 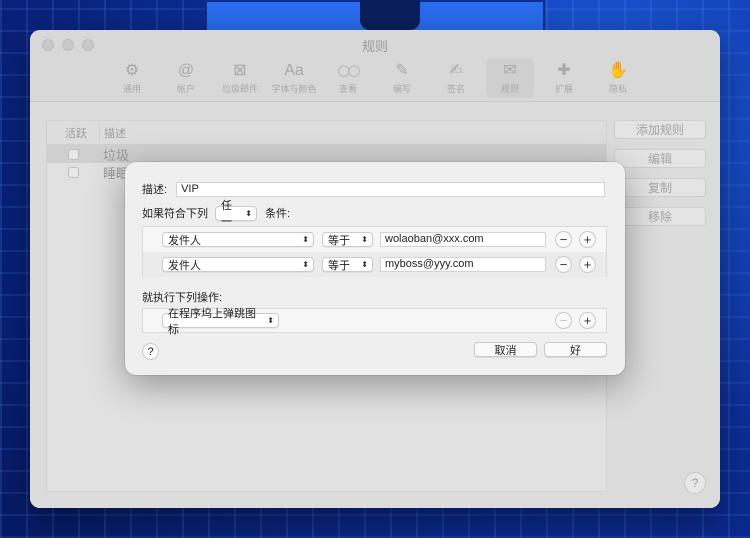 What do you see at coordinates (401, 89) in the screenshot?
I see `toolbar-label: 编写` at bounding box center [401, 89].